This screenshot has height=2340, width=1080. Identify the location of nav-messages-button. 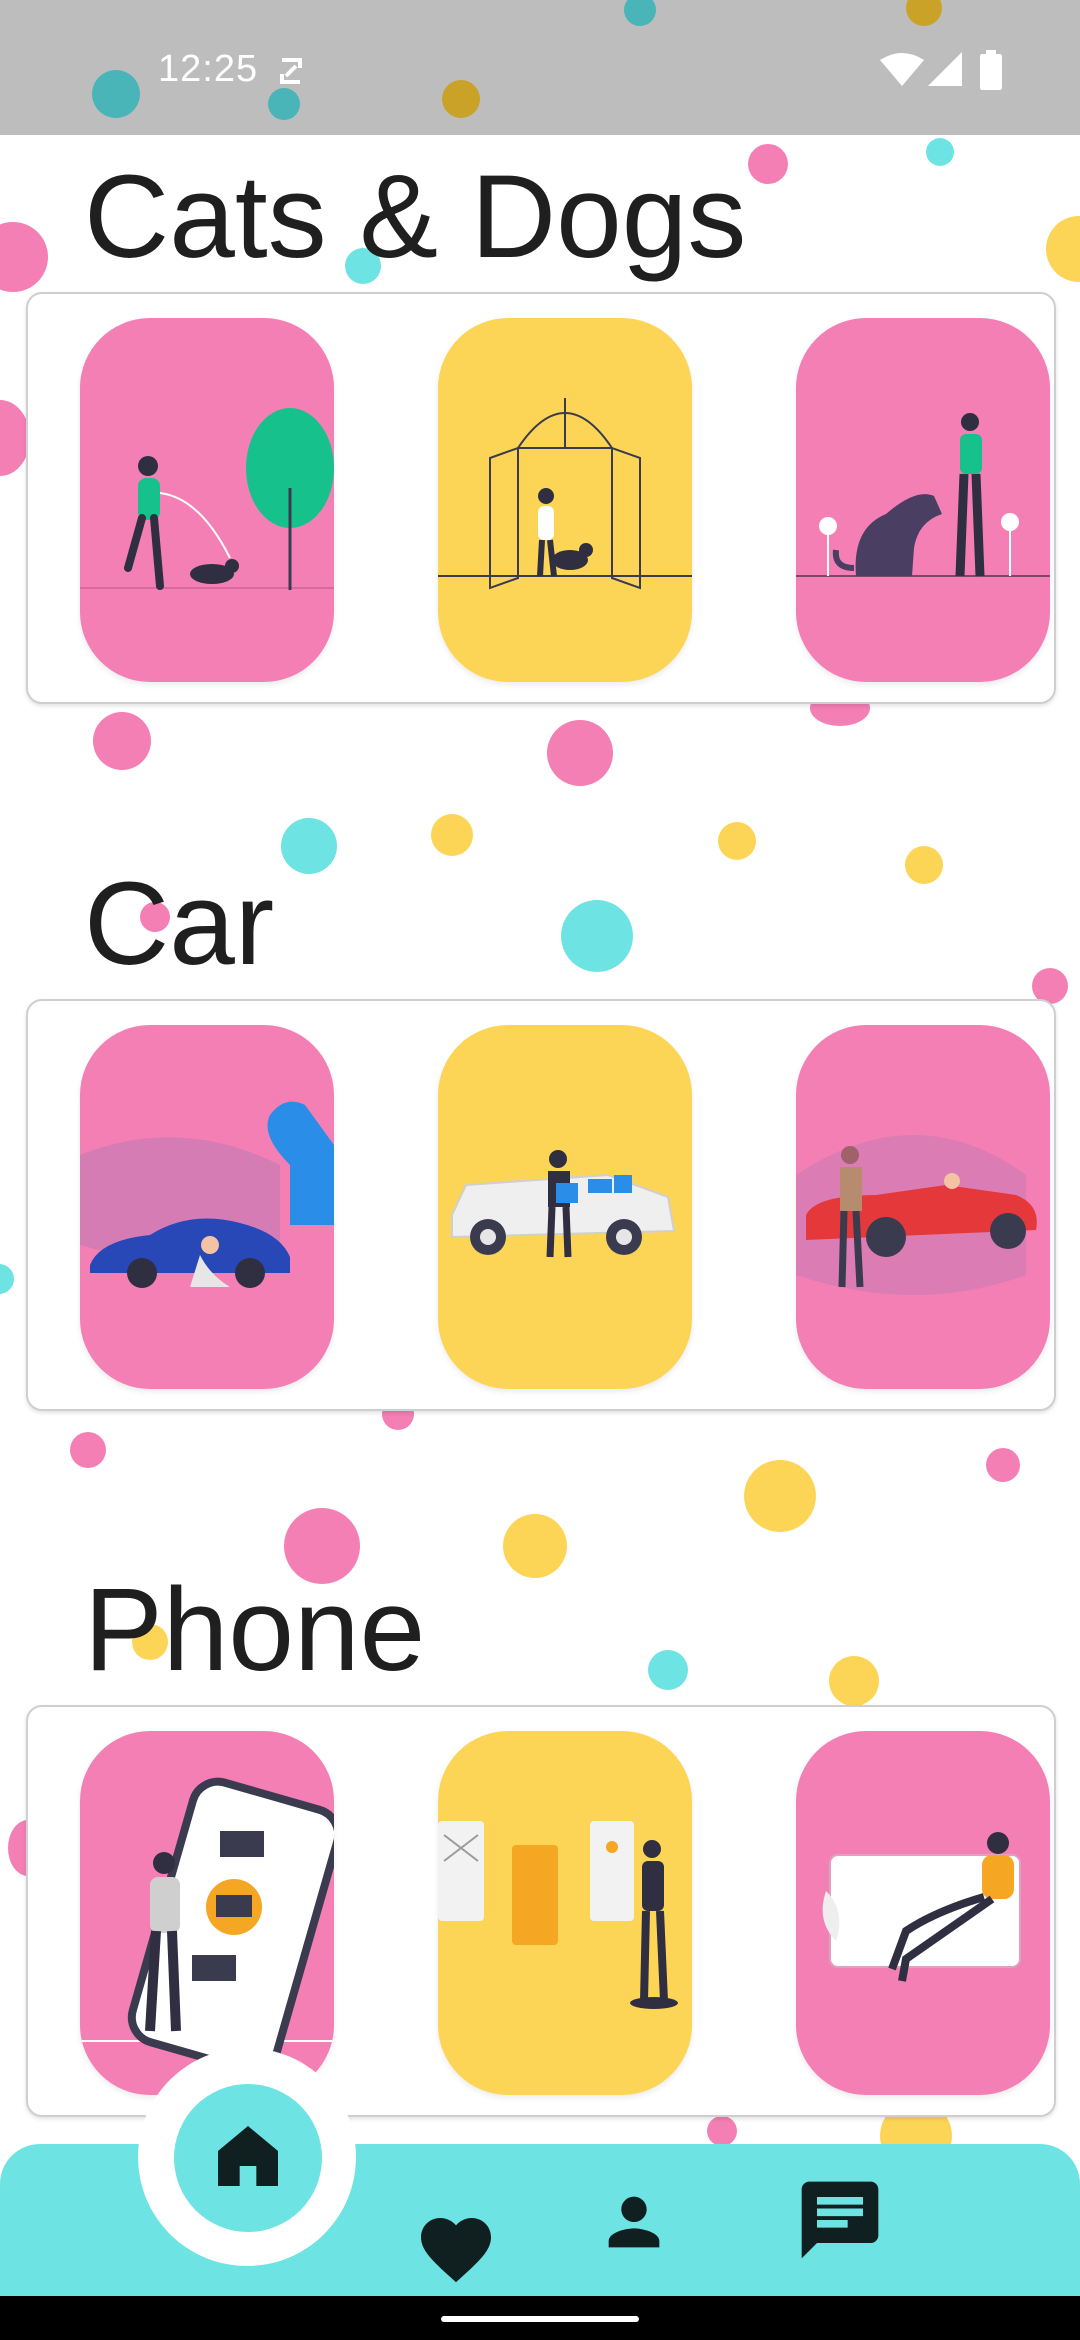
(840, 2220).